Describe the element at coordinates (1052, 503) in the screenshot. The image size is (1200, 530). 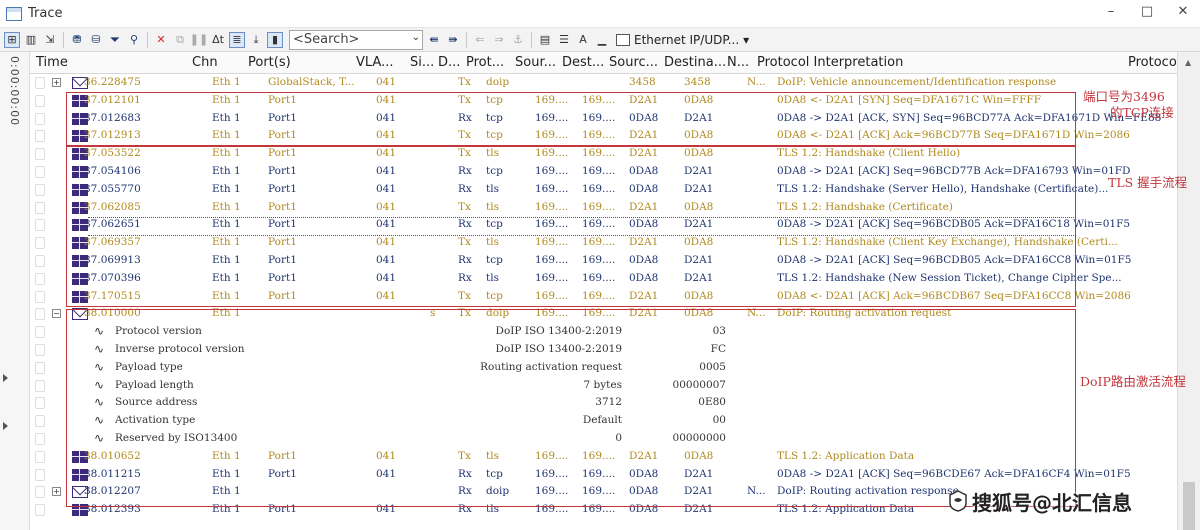
I see `watermark: 搜狐号@北汇信息` at that location.